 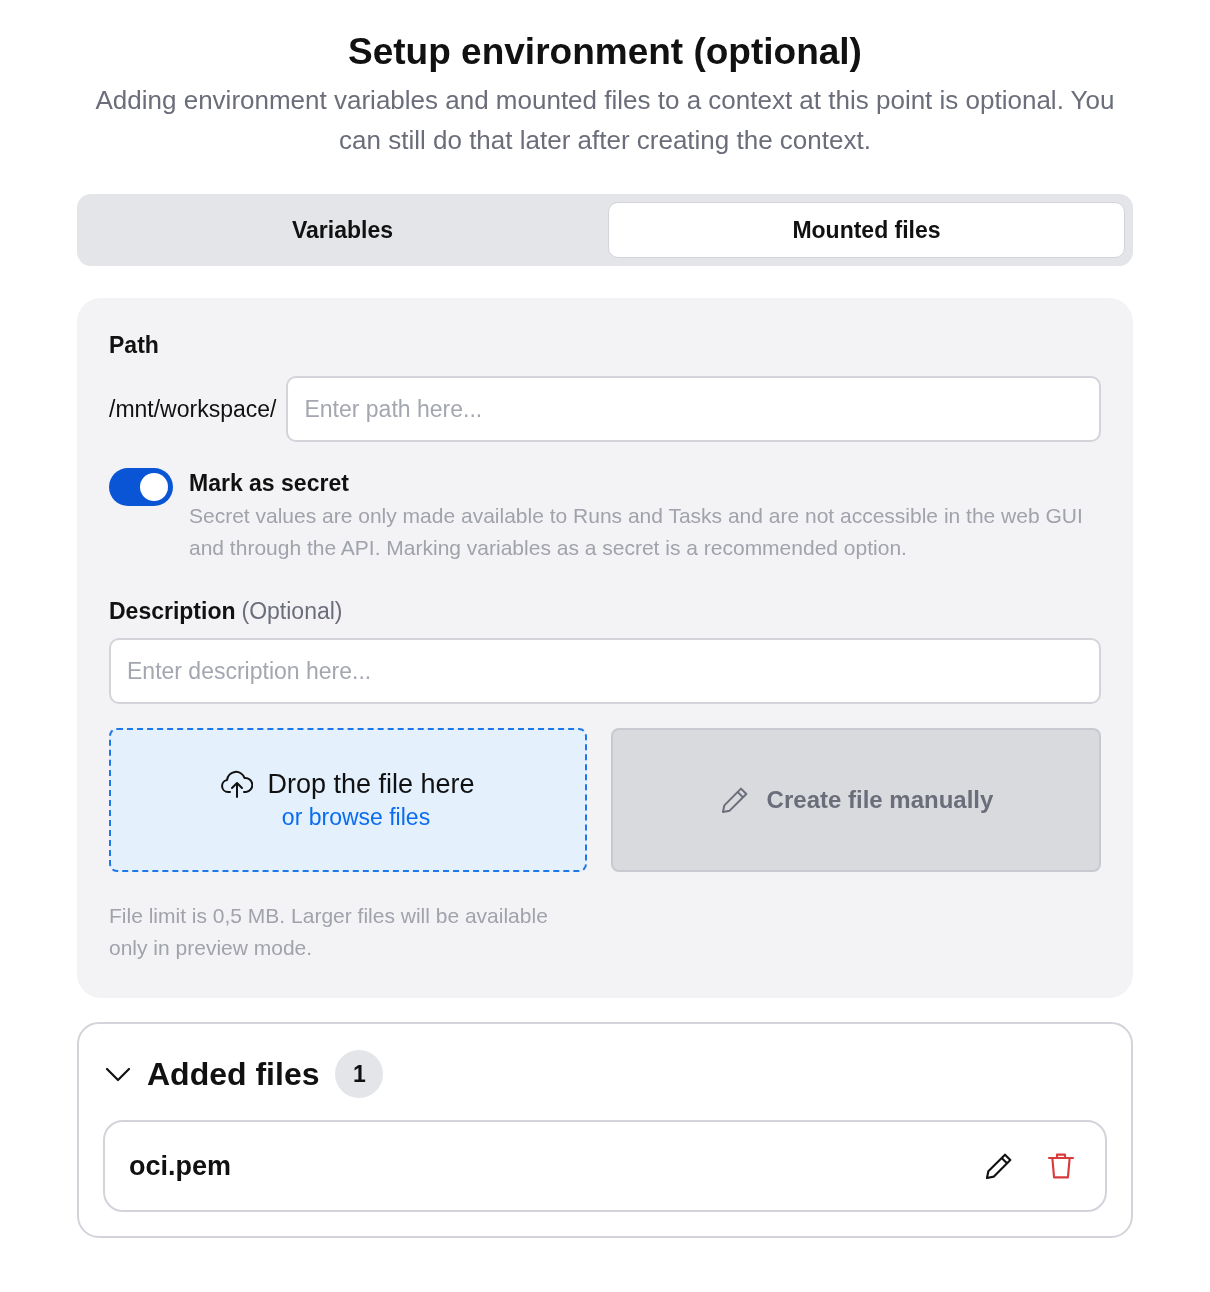 I want to click on drop-zone-title: Drop the file here, so click(x=371, y=784).